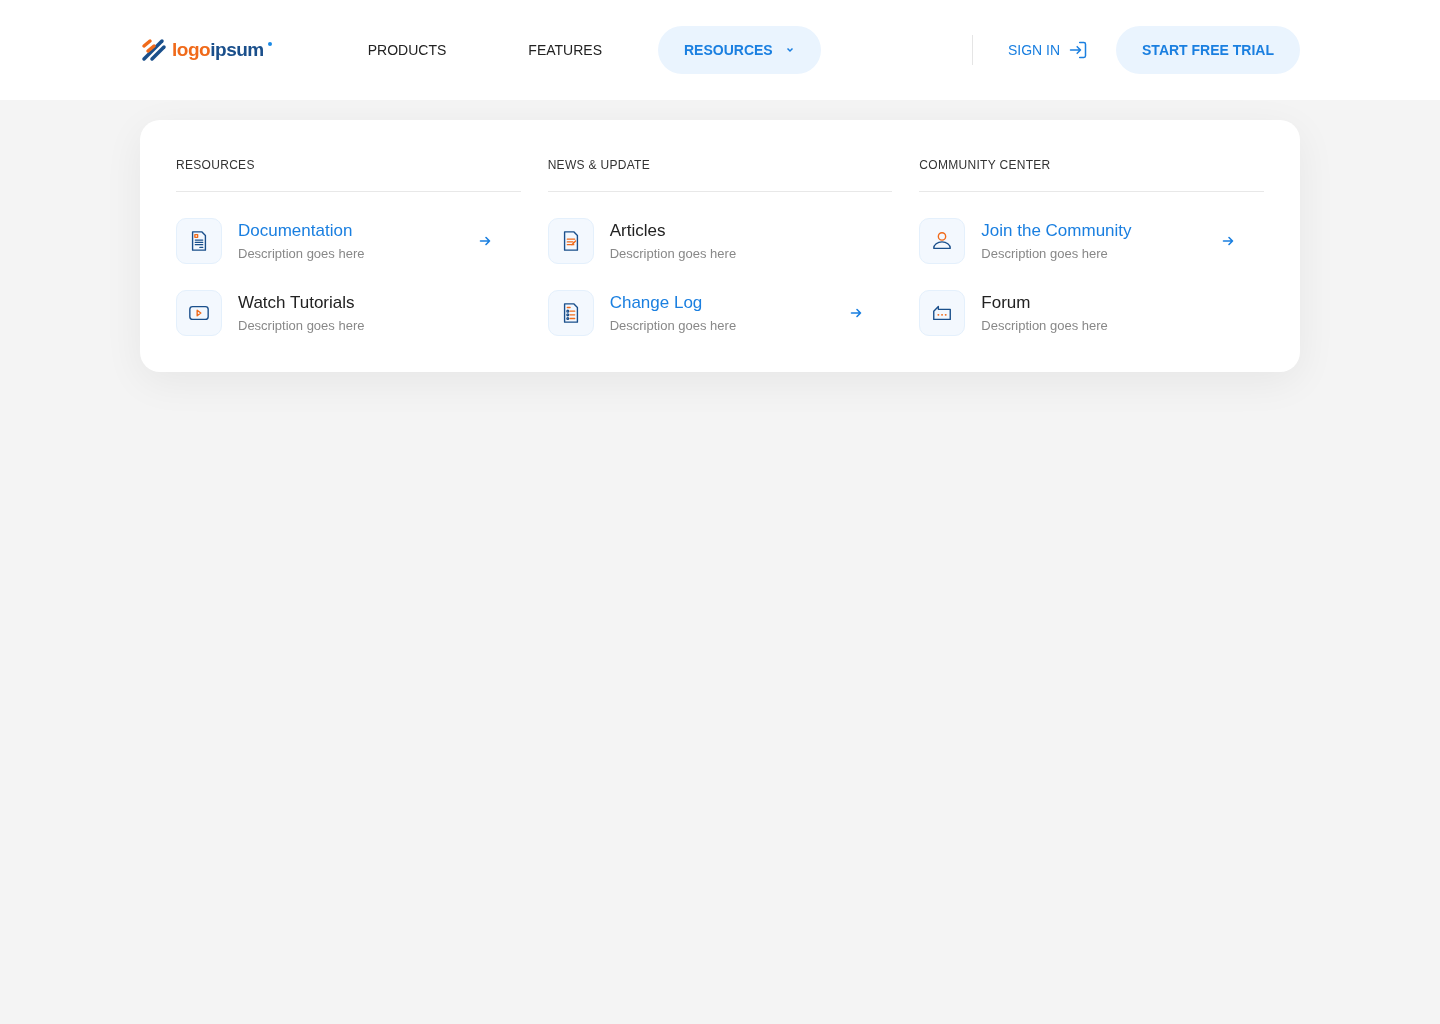 Image resolution: width=1440 pixels, height=1024 pixels. What do you see at coordinates (739, 50) in the screenshot?
I see `nav-tab: RESOURCES` at bounding box center [739, 50].